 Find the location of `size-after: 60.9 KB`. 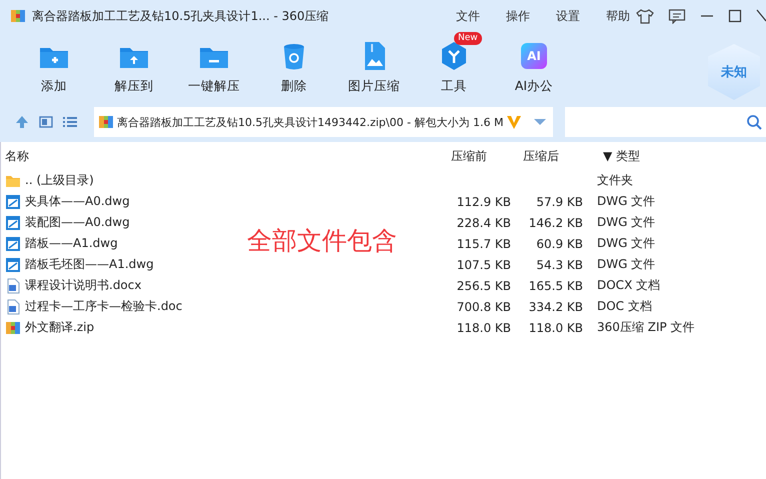

size-after: 60.9 KB is located at coordinates (559, 243).